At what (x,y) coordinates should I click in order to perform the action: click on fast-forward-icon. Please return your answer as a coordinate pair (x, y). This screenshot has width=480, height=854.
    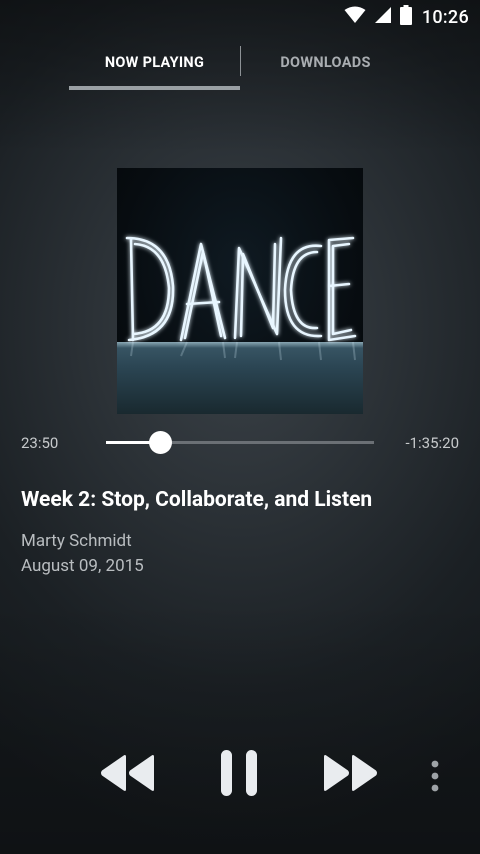
    Looking at the image, I should click on (350, 773).